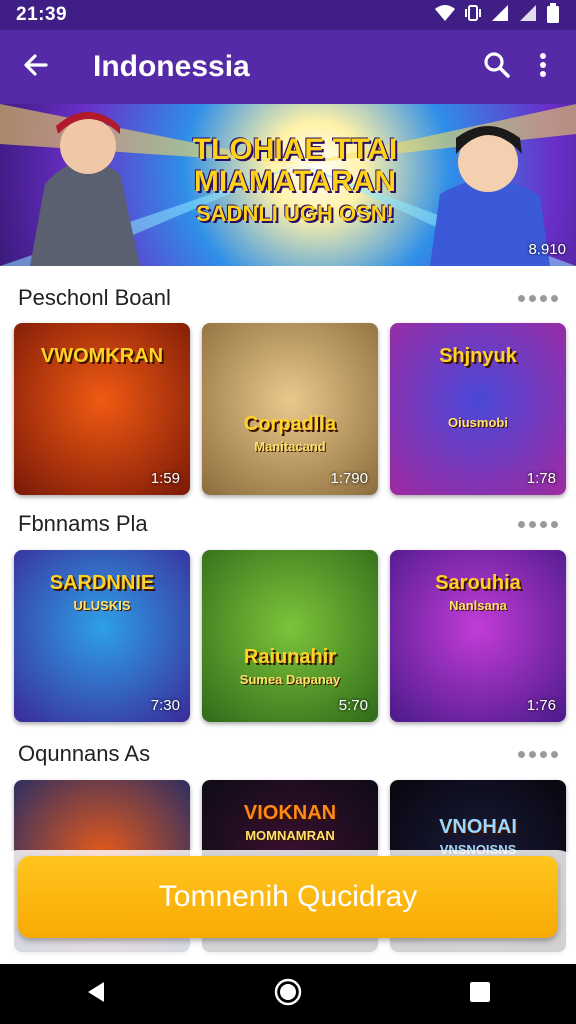 This screenshot has height=1024, width=576. I want to click on game-card-count: 7:30, so click(165, 705).